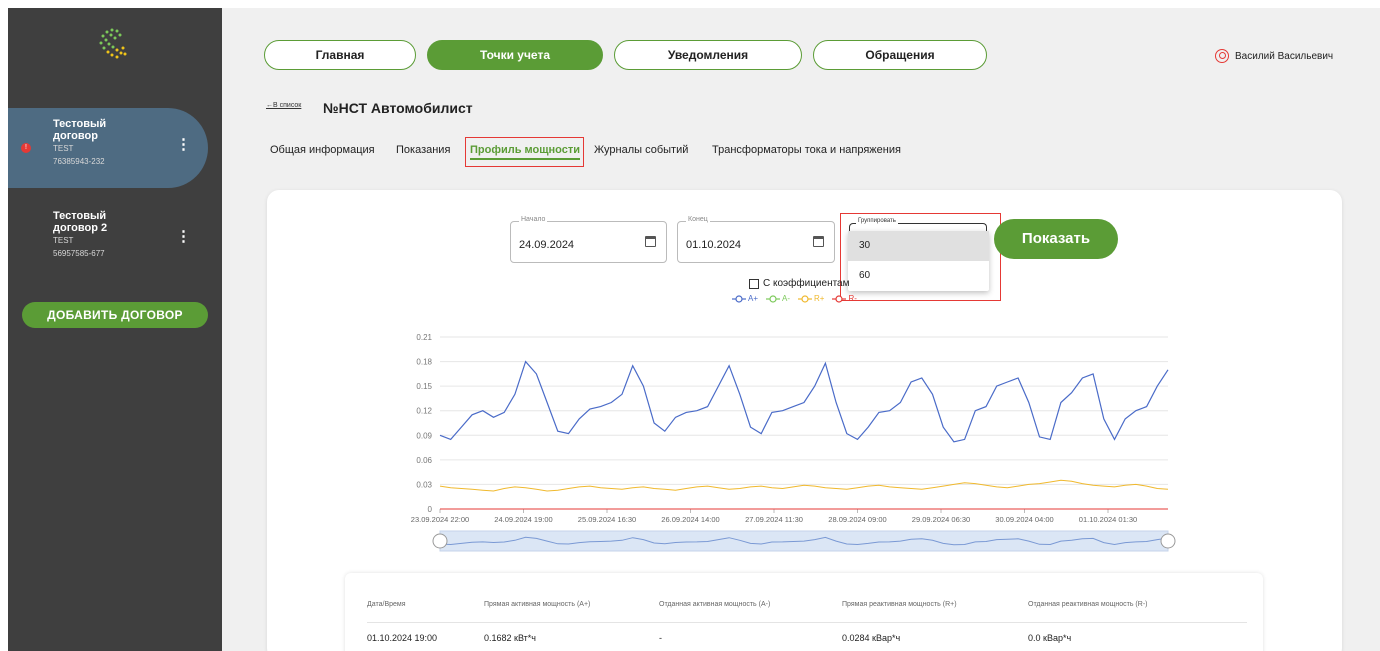 Image resolution: width=1380 pixels, height=651 pixels. What do you see at coordinates (113, 43) in the screenshot?
I see `logo-icon` at bounding box center [113, 43].